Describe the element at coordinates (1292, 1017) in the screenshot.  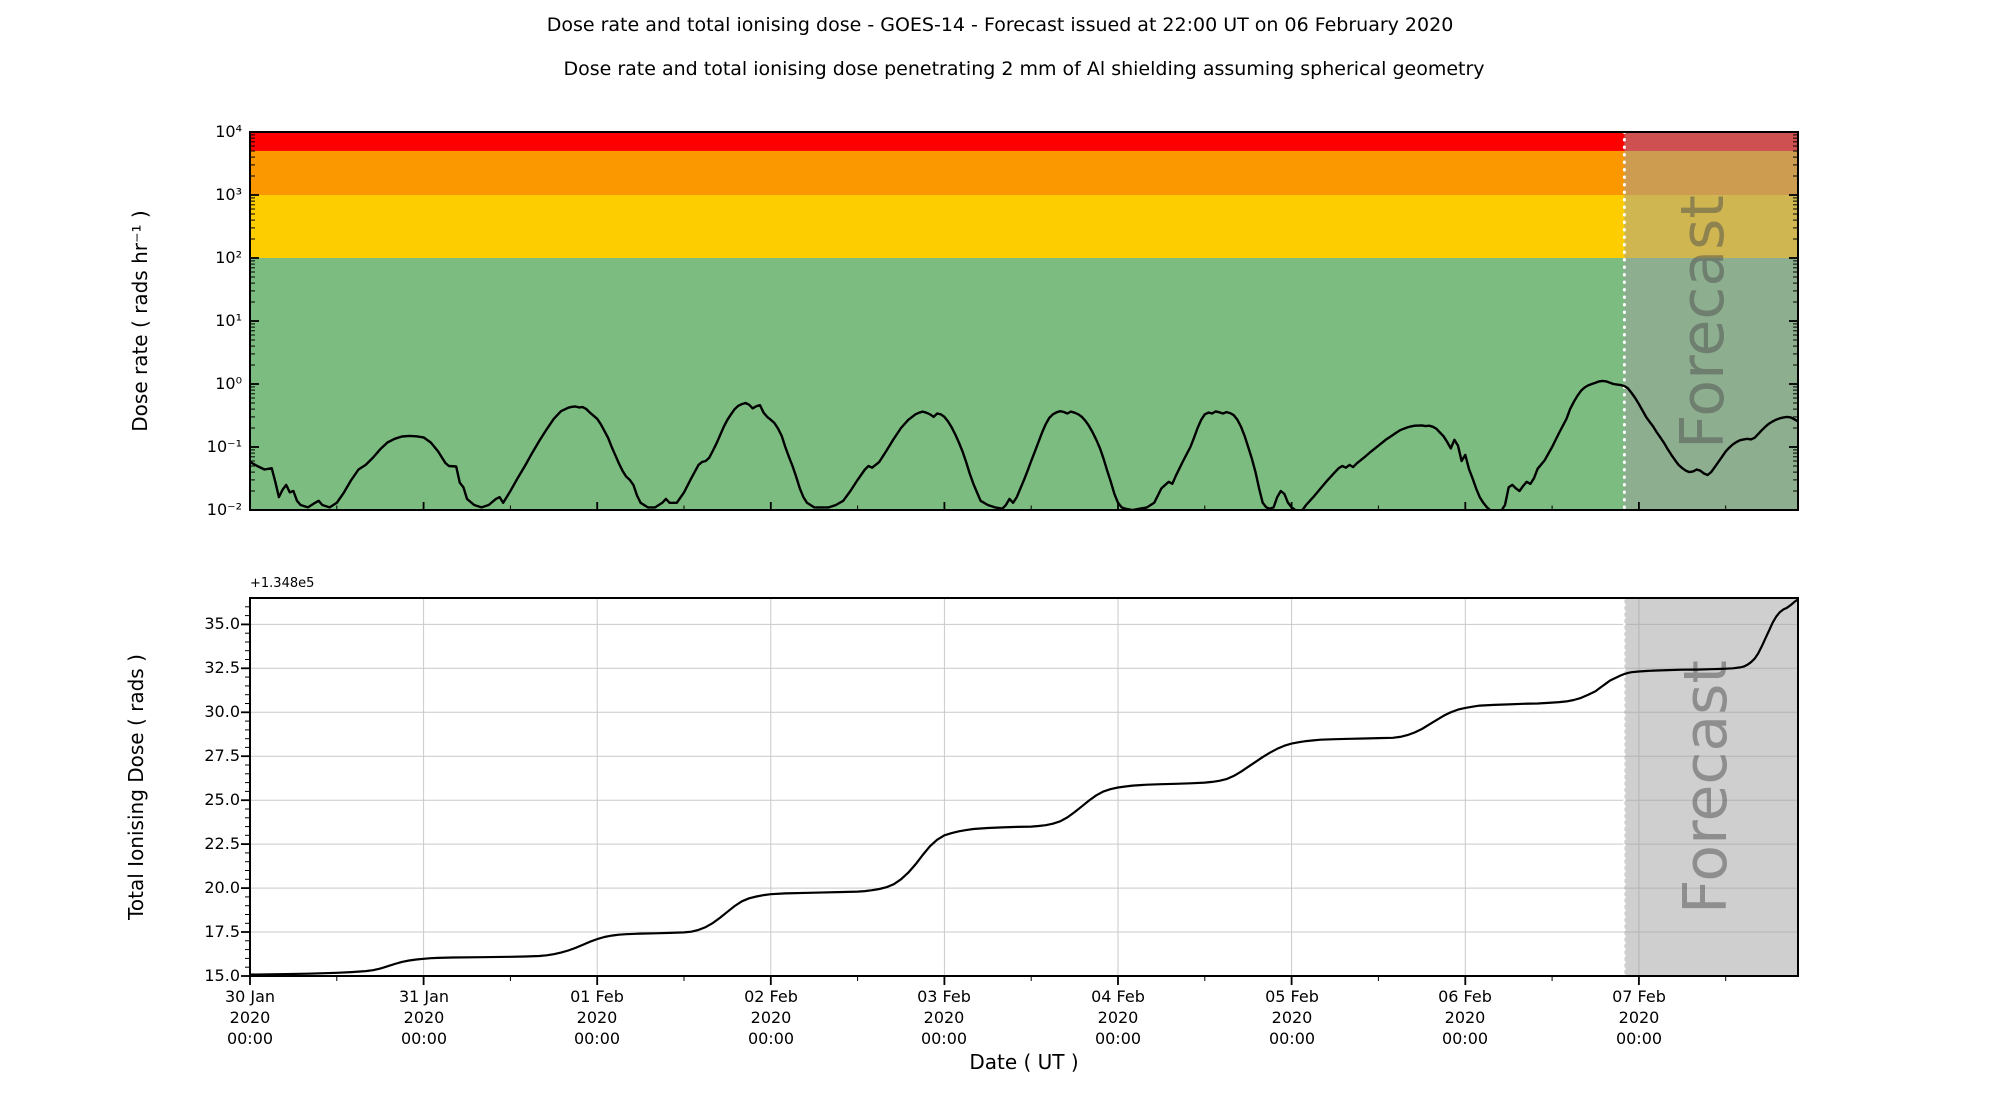
I see `x-tick-label: 05 Feb 2020 00:00` at that location.